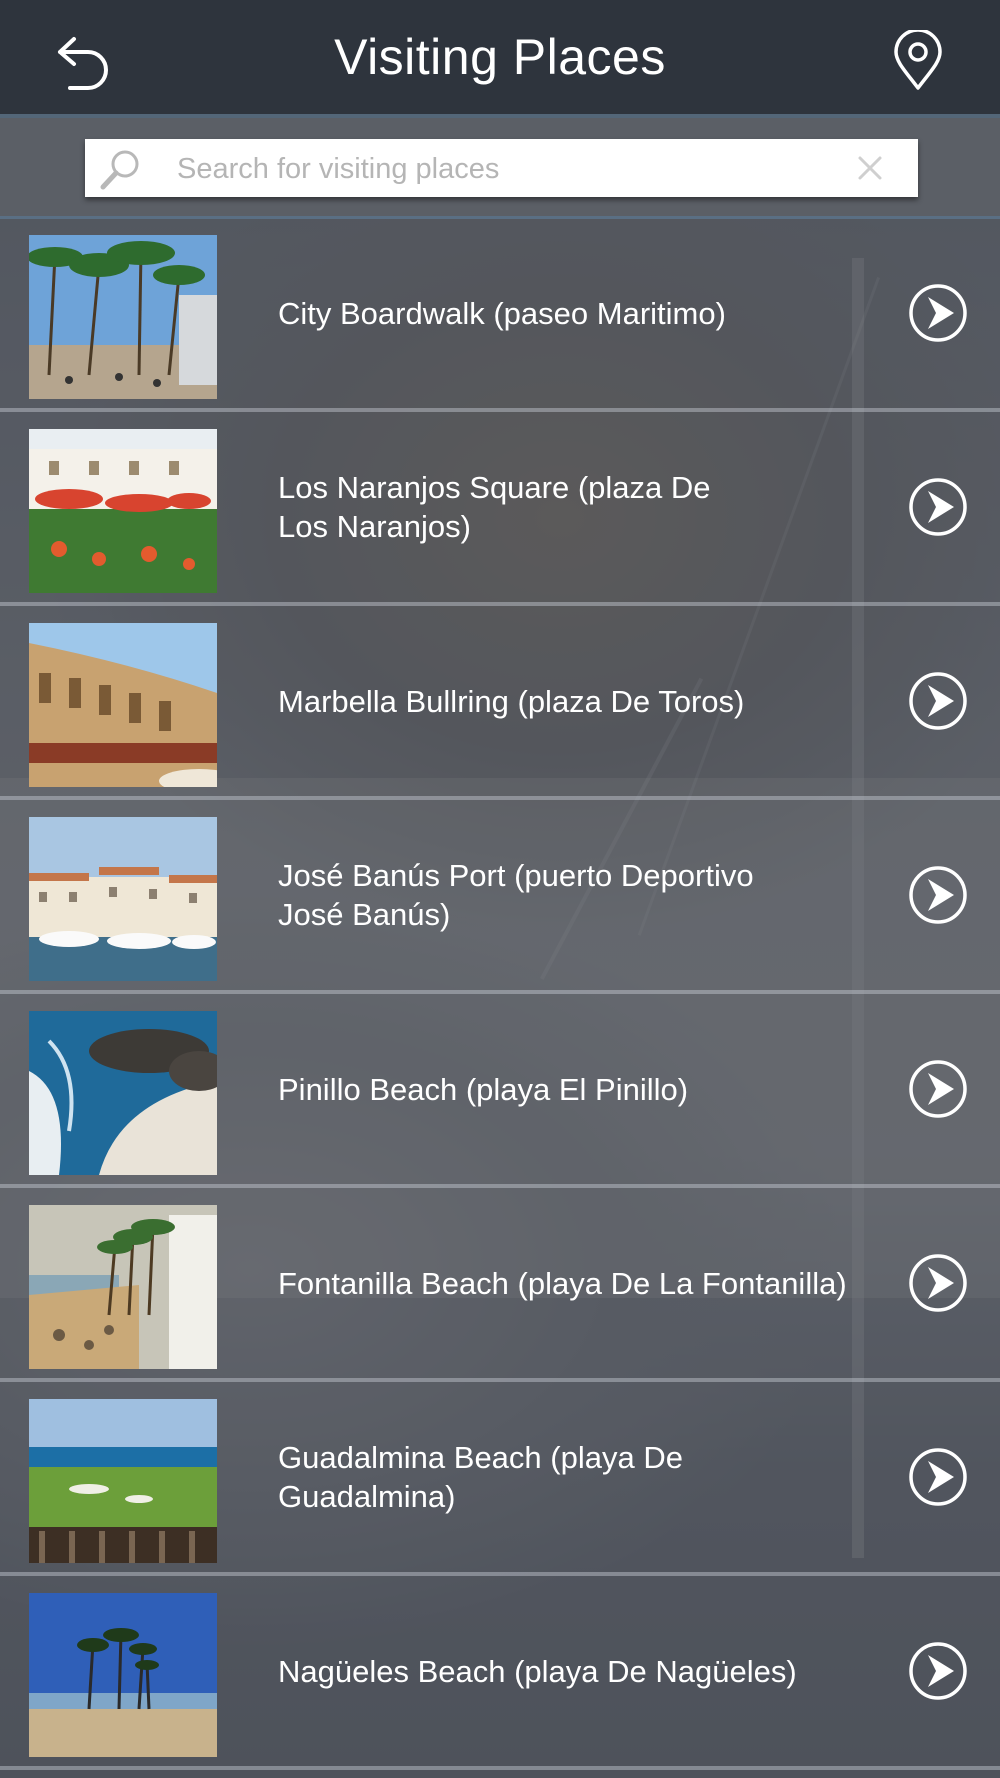 This screenshot has height=1778, width=1000. I want to click on search-bar, so click(500, 168).